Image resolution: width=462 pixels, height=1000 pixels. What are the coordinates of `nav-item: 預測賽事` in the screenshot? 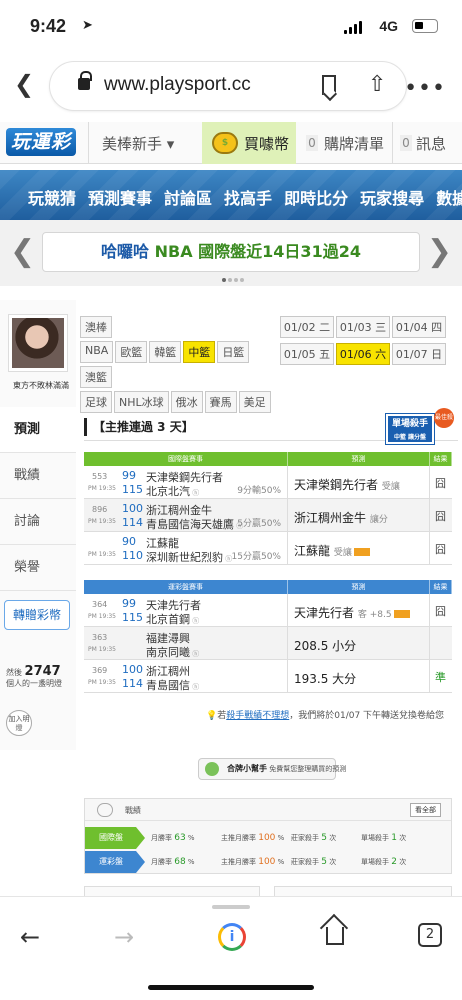 It's located at (120, 197).